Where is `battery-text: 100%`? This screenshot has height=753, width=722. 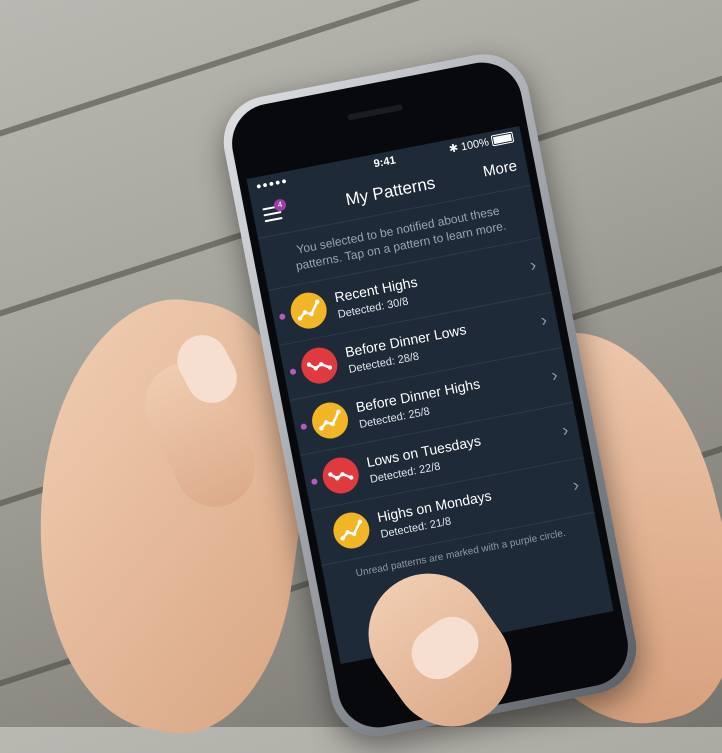 battery-text: 100% is located at coordinates (474, 144).